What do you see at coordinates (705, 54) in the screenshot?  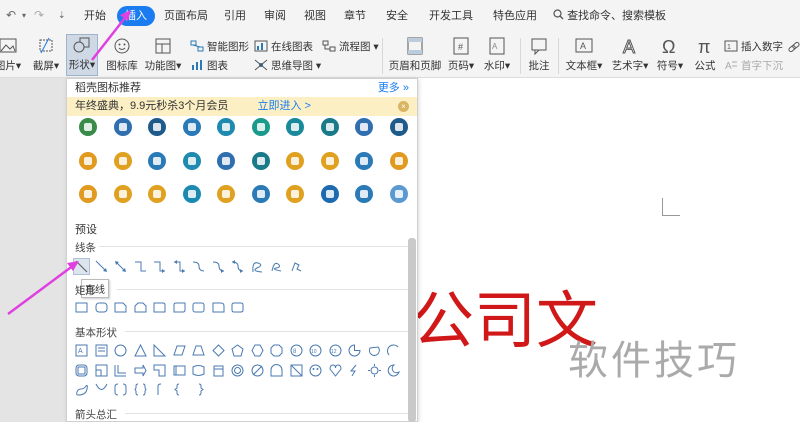 I see `formula-button: π 公式` at bounding box center [705, 54].